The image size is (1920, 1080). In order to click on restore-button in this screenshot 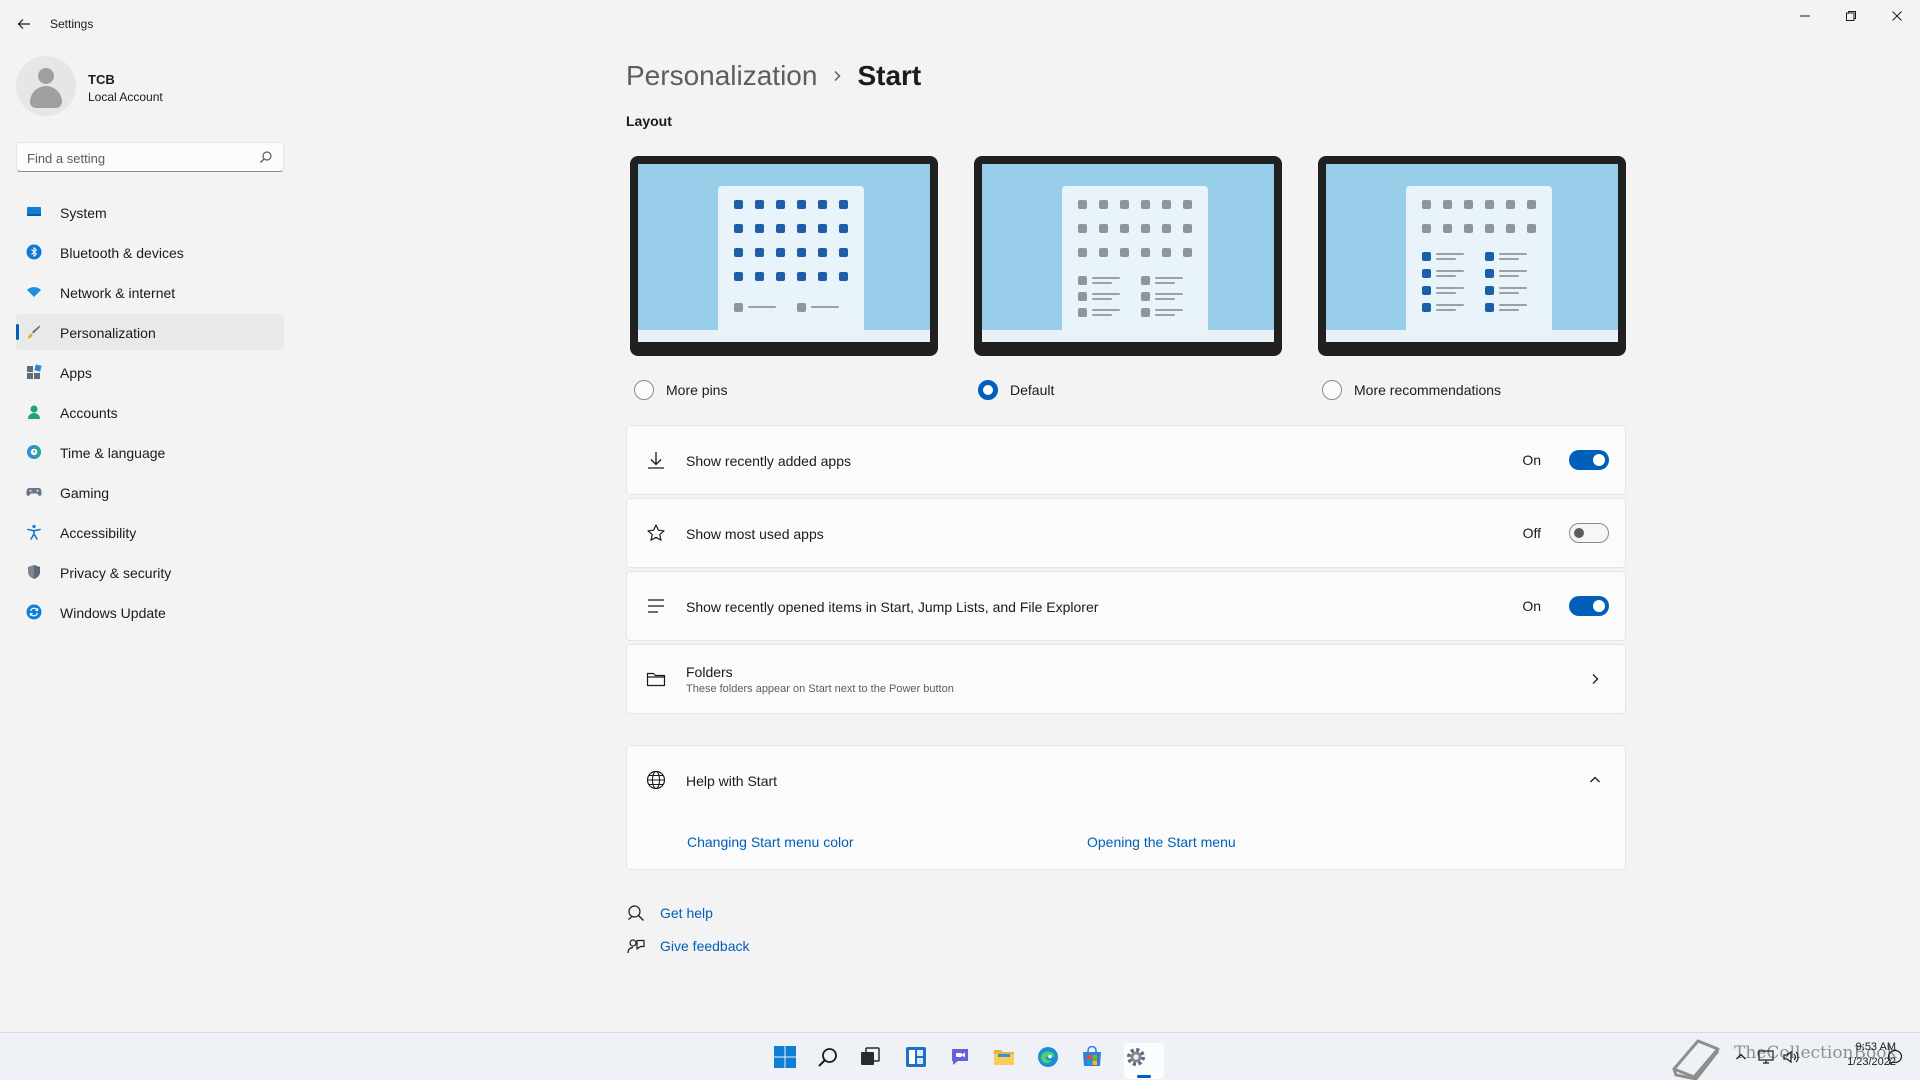, I will do `click(1851, 16)`.